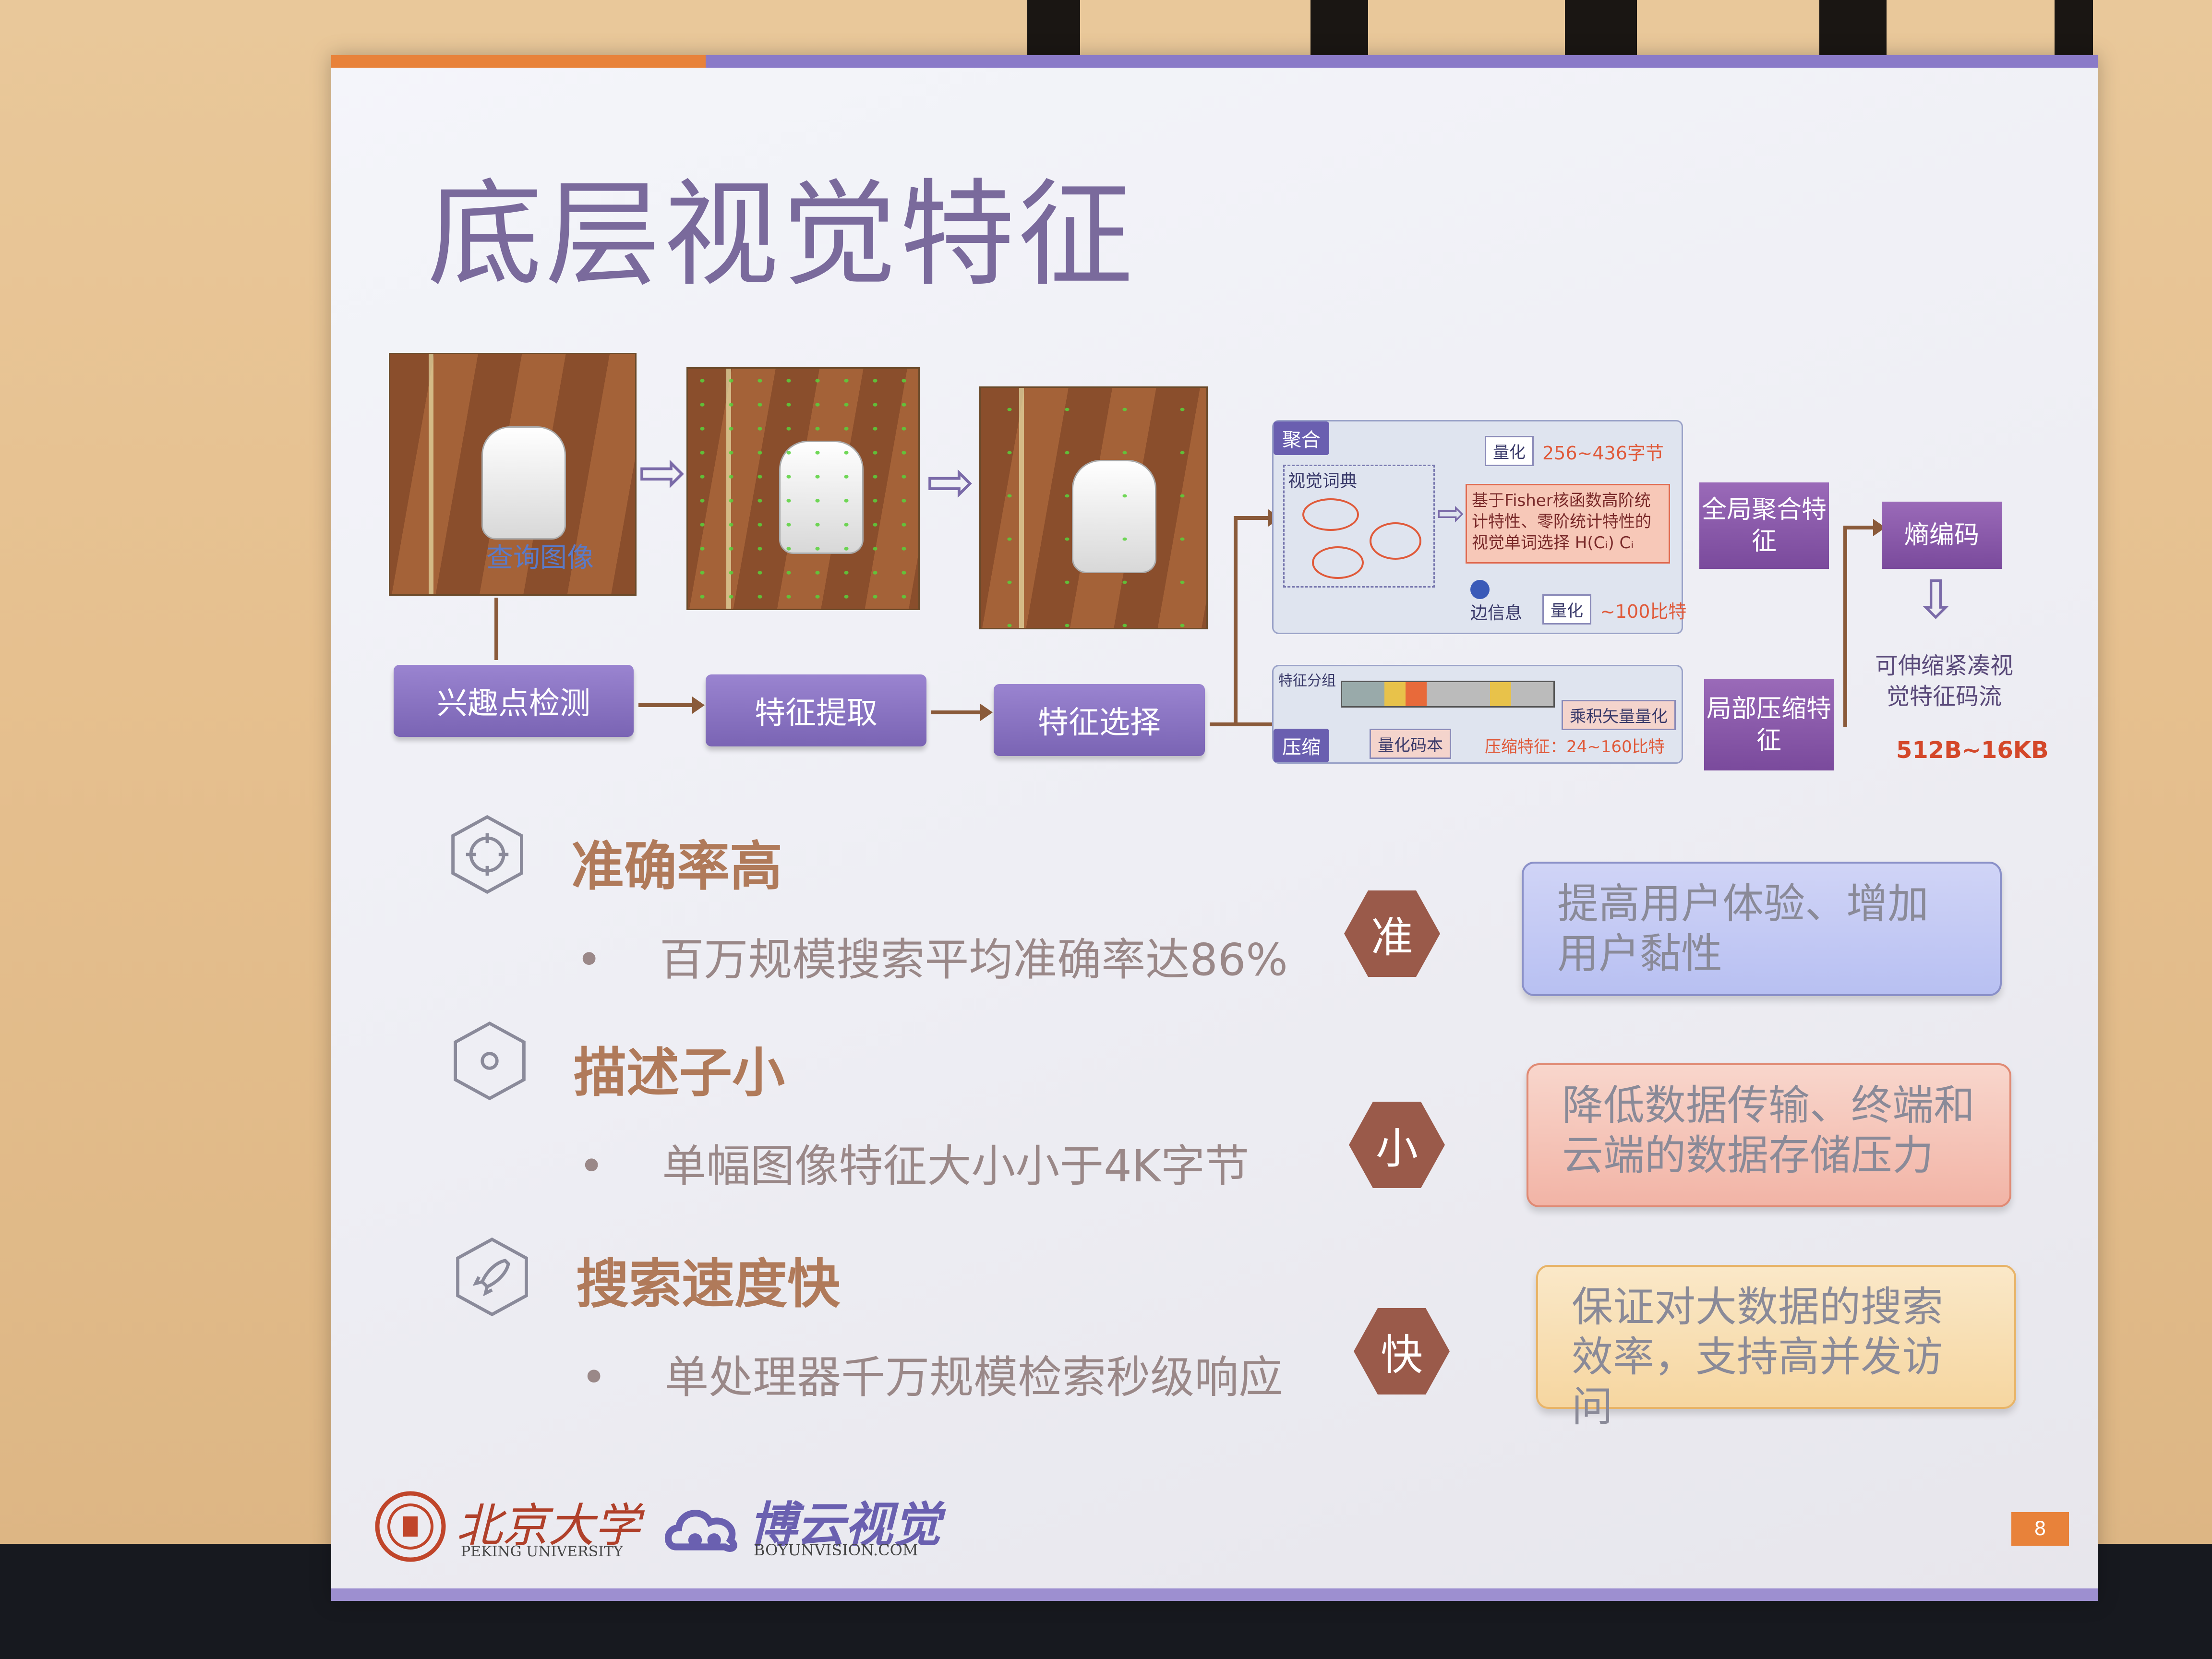  Describe the element at coordinates (803, 489) in the screenshot. I see `keypoint-image` at that location.